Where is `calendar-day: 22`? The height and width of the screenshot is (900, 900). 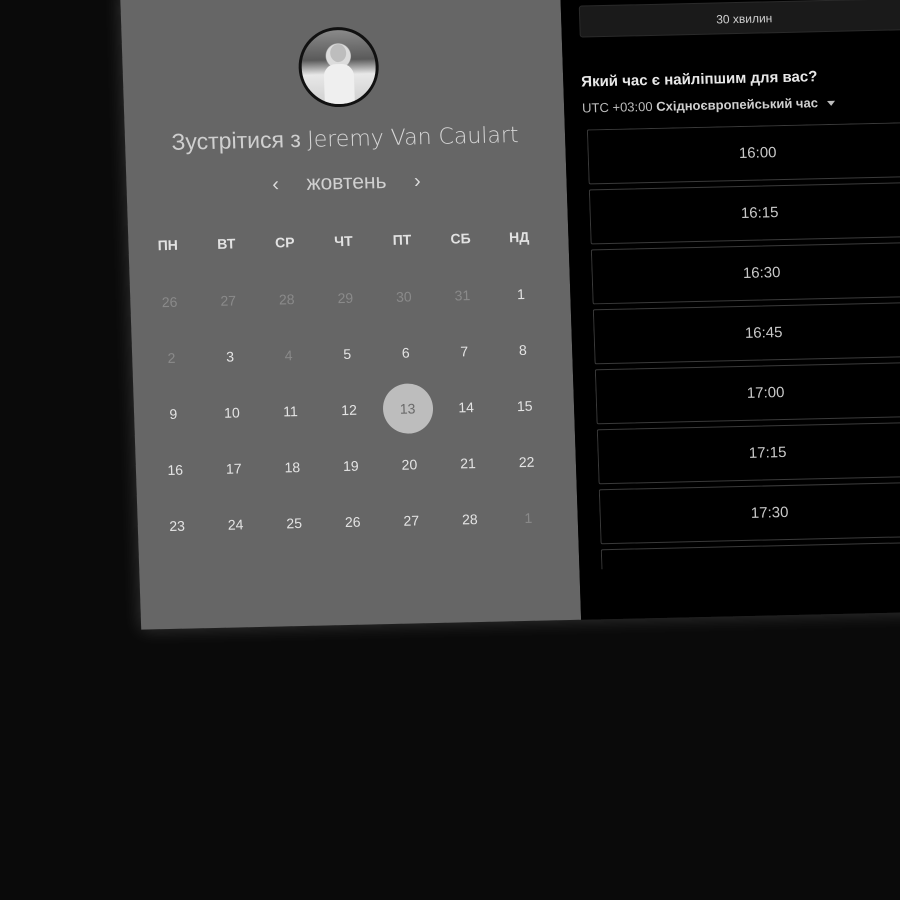 calendar-day: 22 is located at coordinates (526, 461).